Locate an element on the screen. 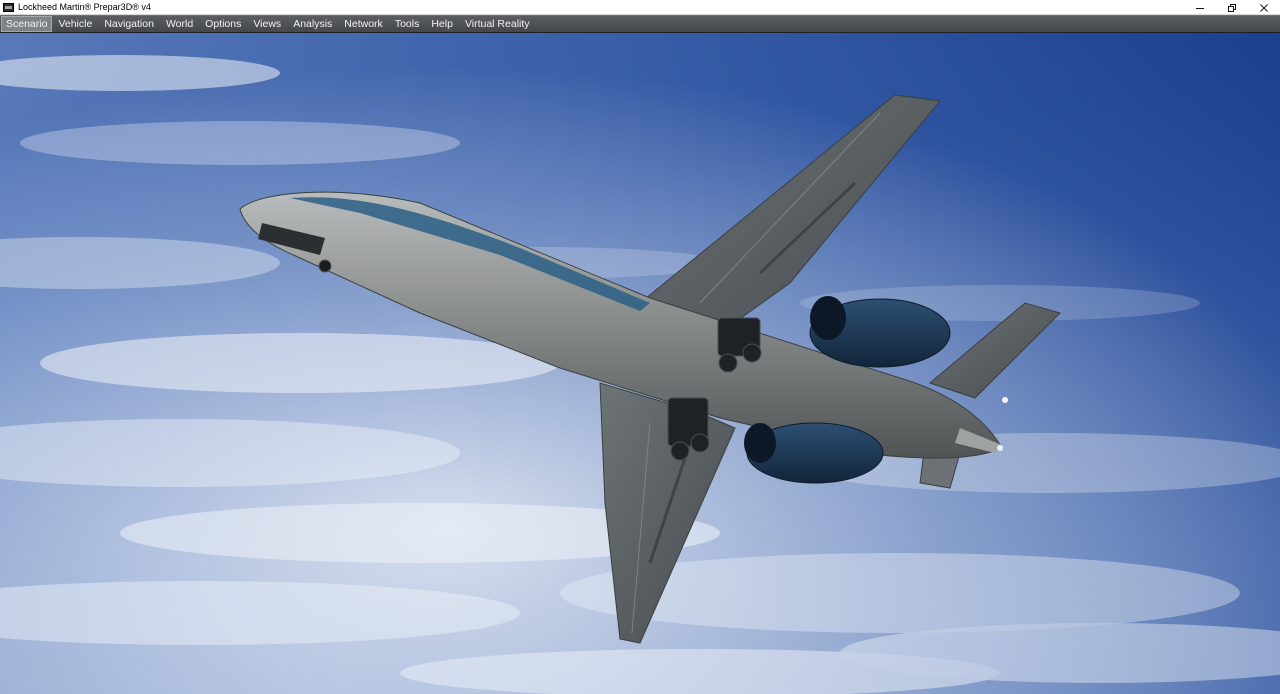 This screenshot has height=694, width=1280. minimize-button is located at coordinates (1200, 7).